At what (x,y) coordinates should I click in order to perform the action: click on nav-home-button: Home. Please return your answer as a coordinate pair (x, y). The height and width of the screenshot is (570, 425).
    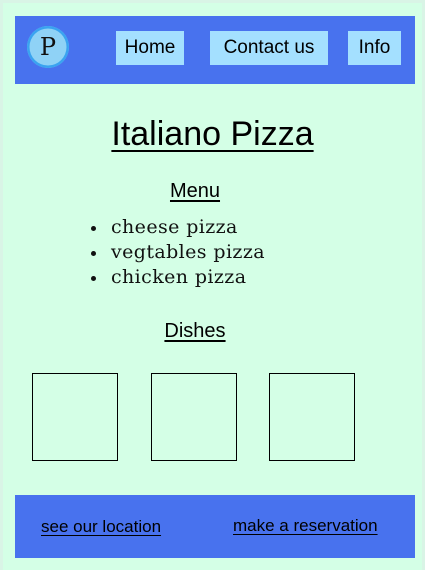
    Looking at the image, I should click on (150, 48).